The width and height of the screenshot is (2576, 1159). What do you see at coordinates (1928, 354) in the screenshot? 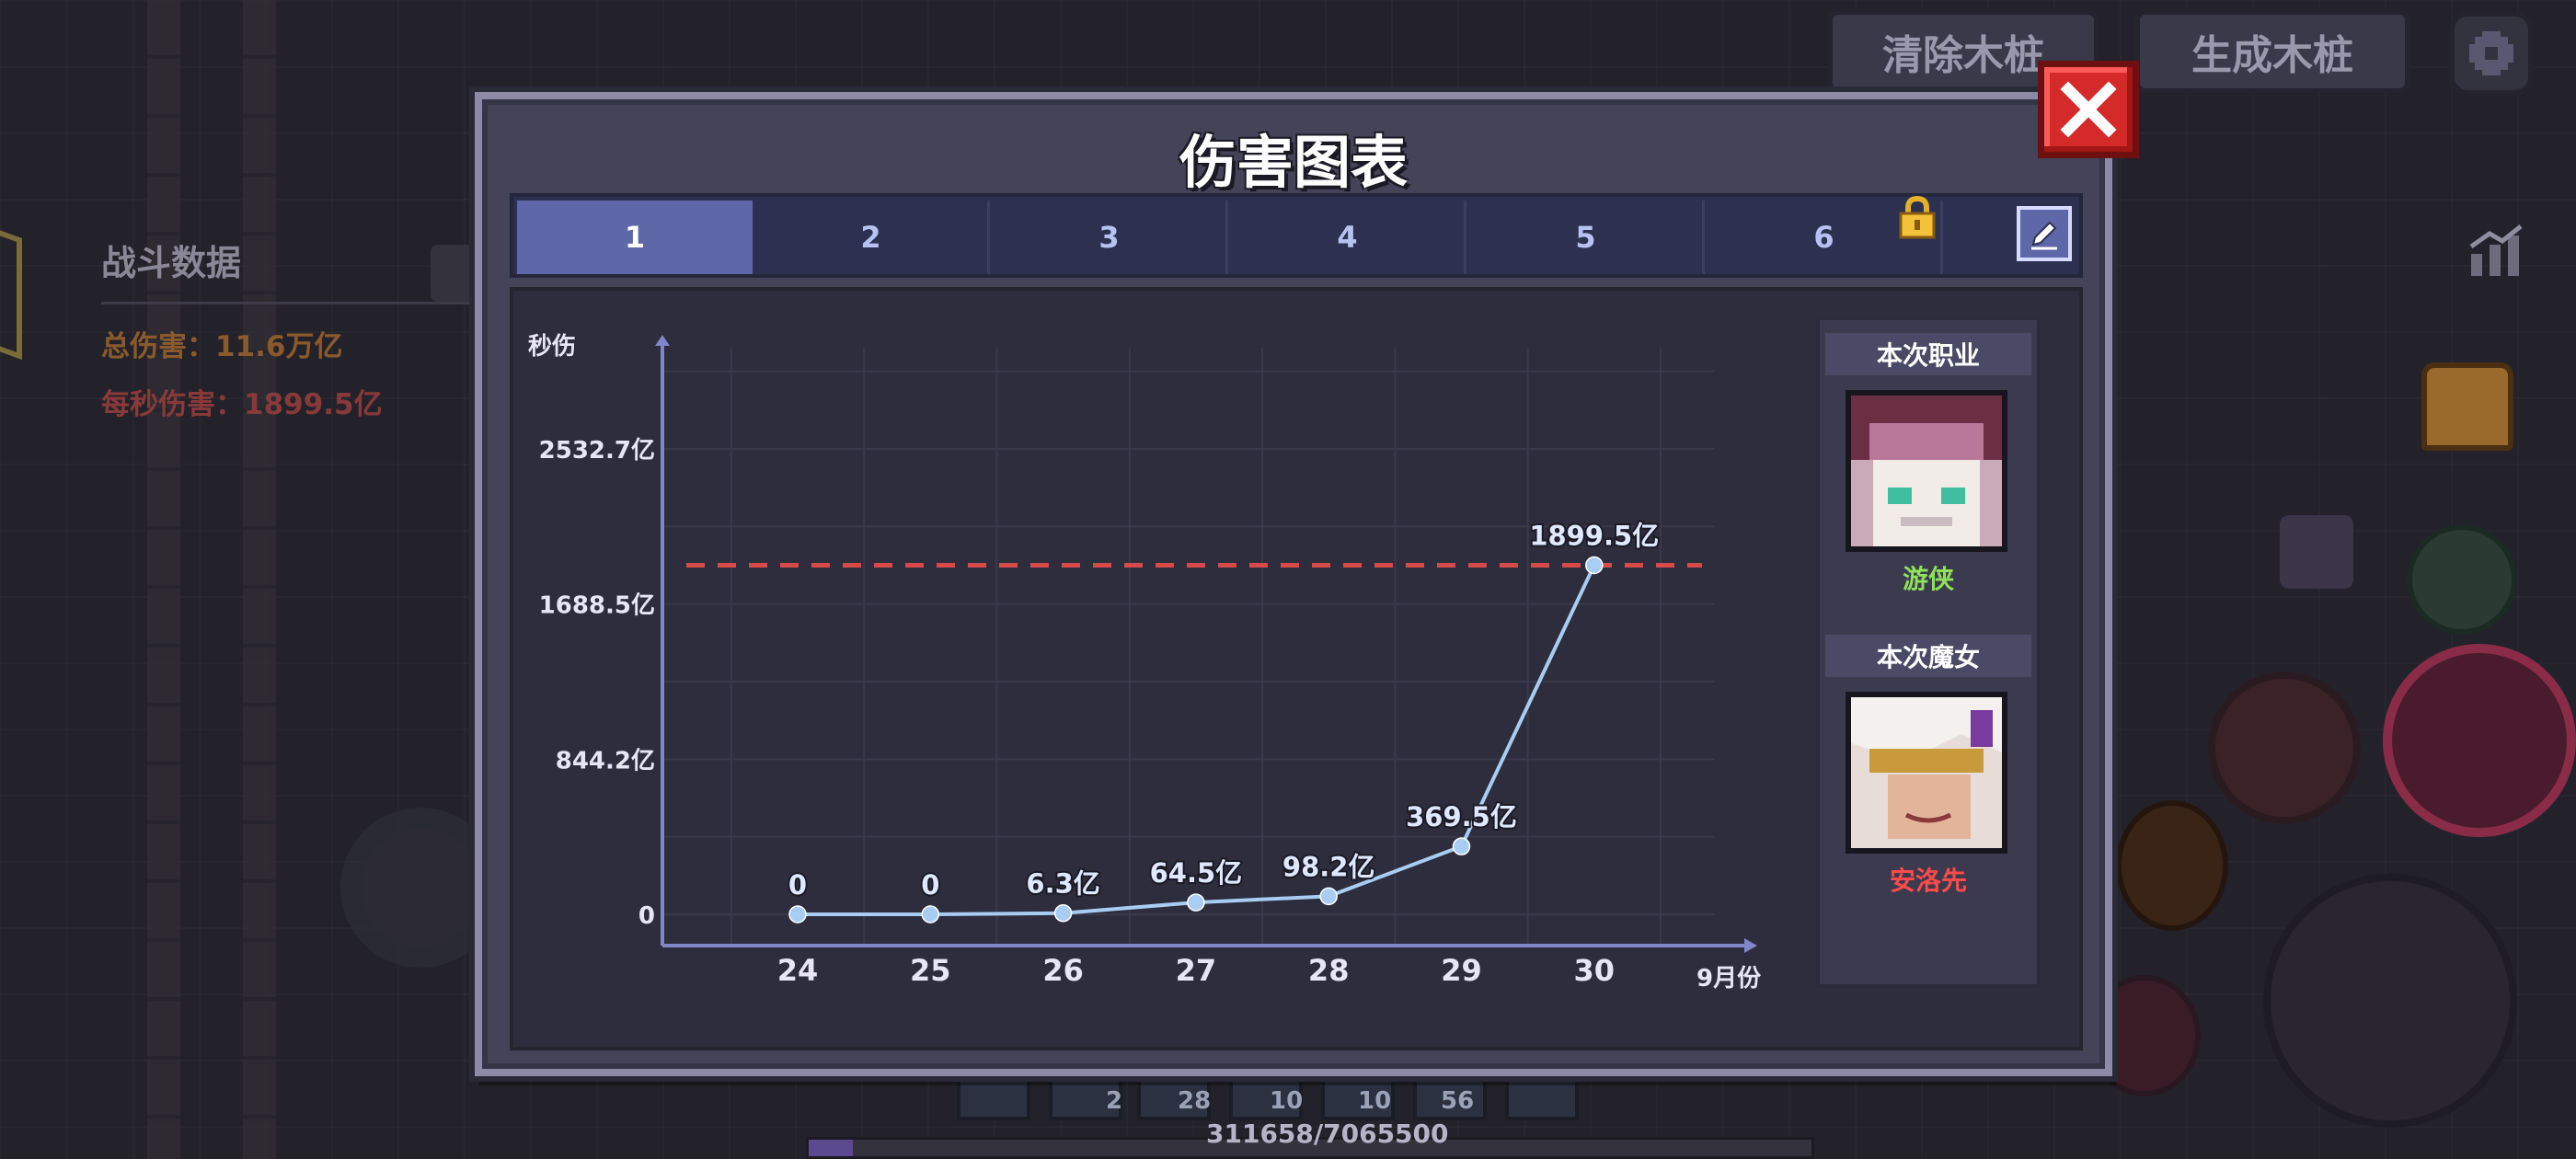
I see `class-header: 本次职业` at bounding box center [1928, 354].